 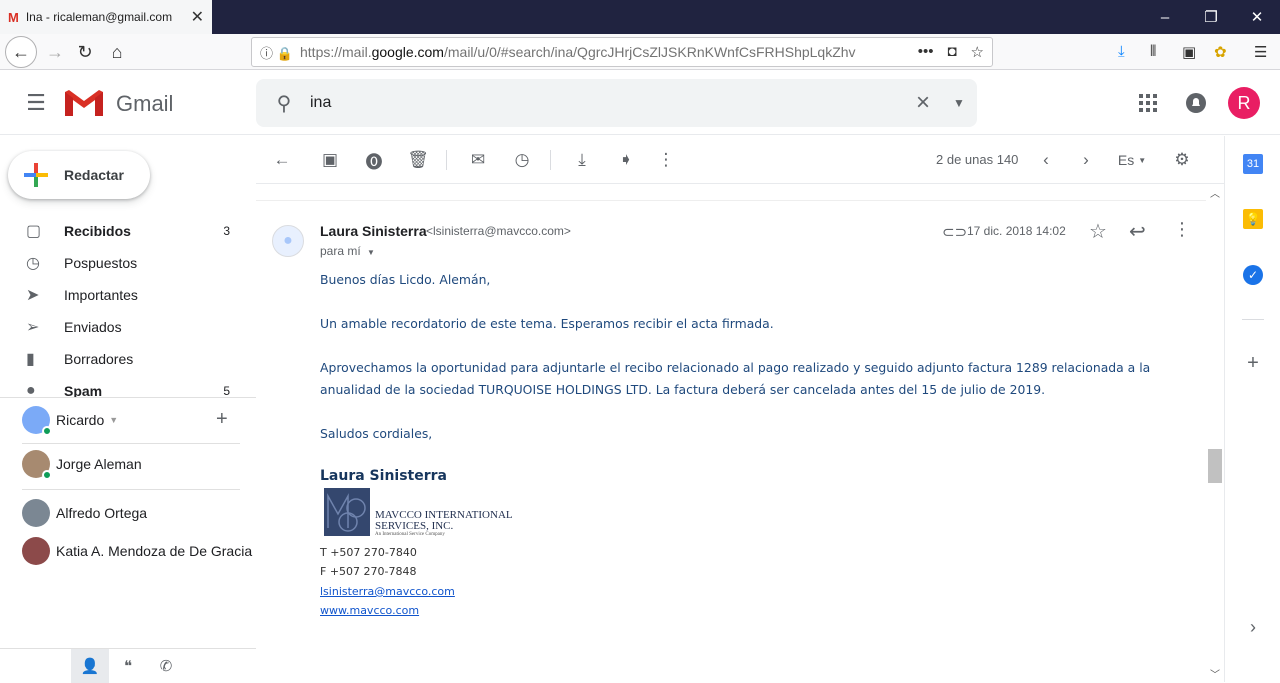 I want to click on mark-unread-icon: ✉, so click(x=478, y=160).